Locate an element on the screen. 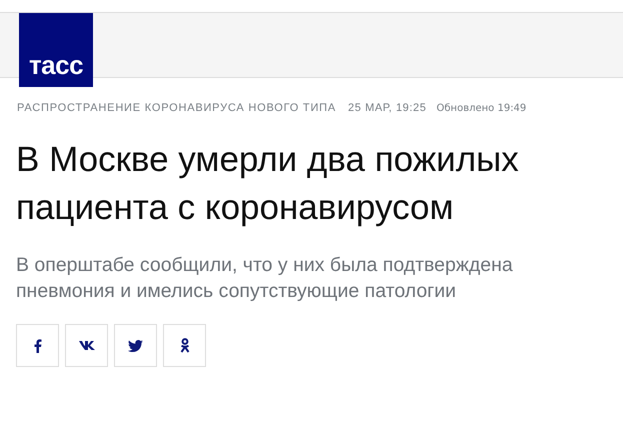  rubric-link: РАСПРОСТРАНЕНИЕ КОРОНАВИРУСА НОВОГО ТИПА is located at coordinates (176, 108).